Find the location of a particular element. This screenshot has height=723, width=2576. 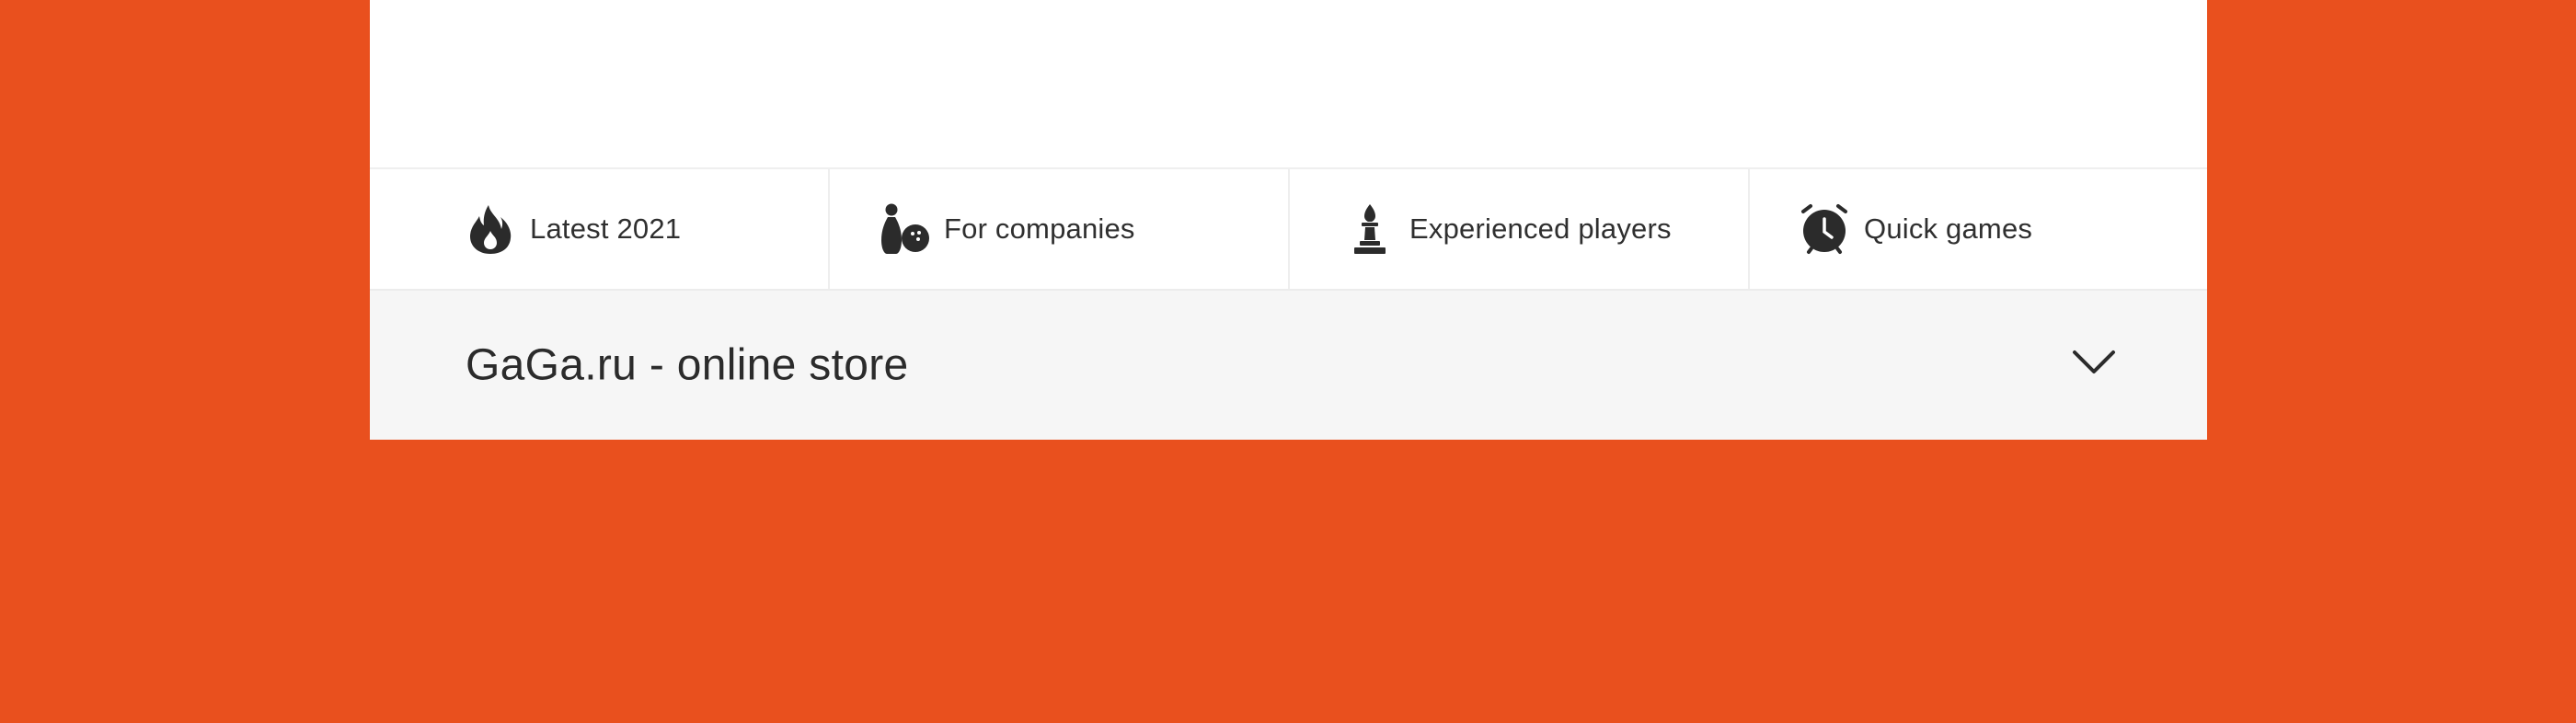

store-section-toggle: GaGa.ru - online store is located at coordinates (1288, 365).